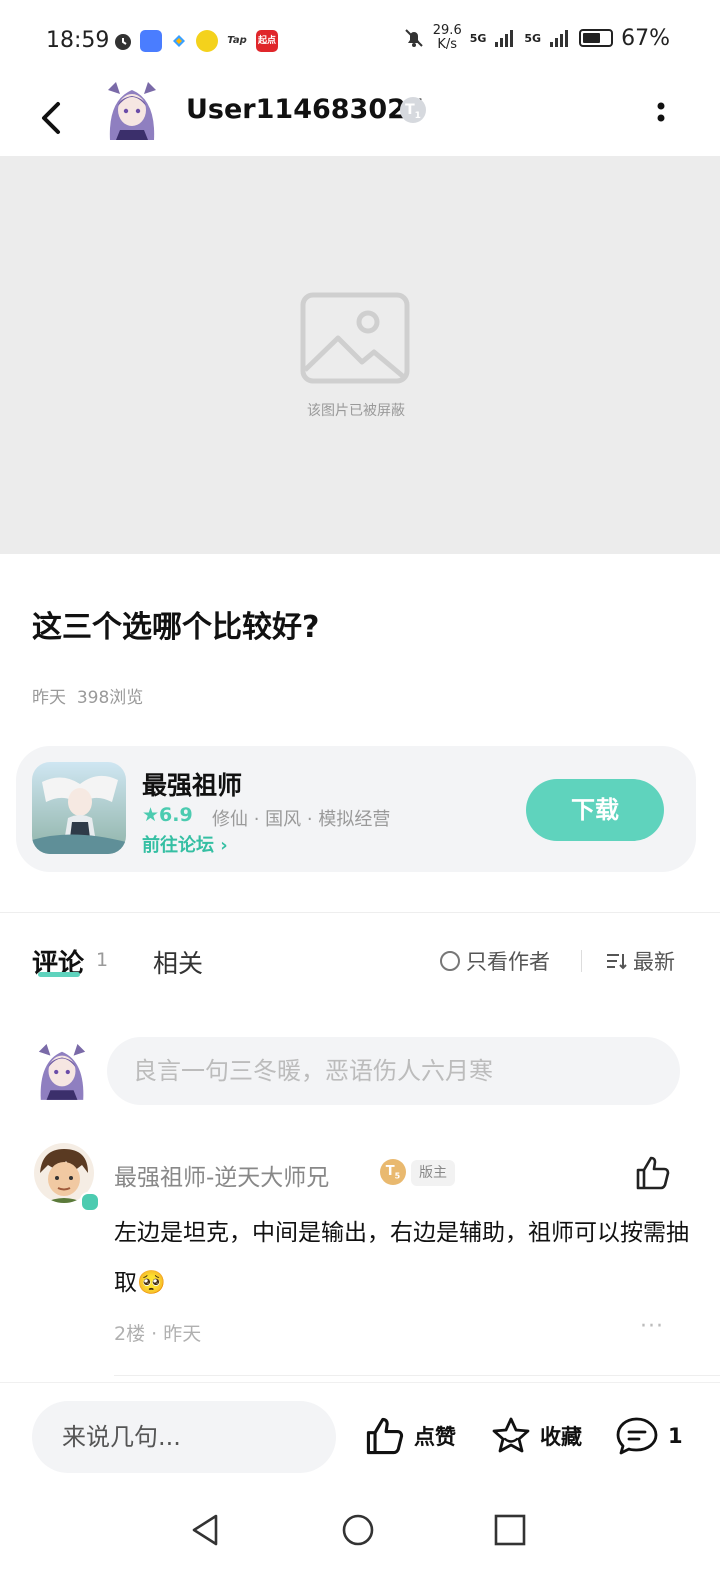  Describe the element at coordinates (360, 912) in the screenshot. I see `section-divider` at that location.